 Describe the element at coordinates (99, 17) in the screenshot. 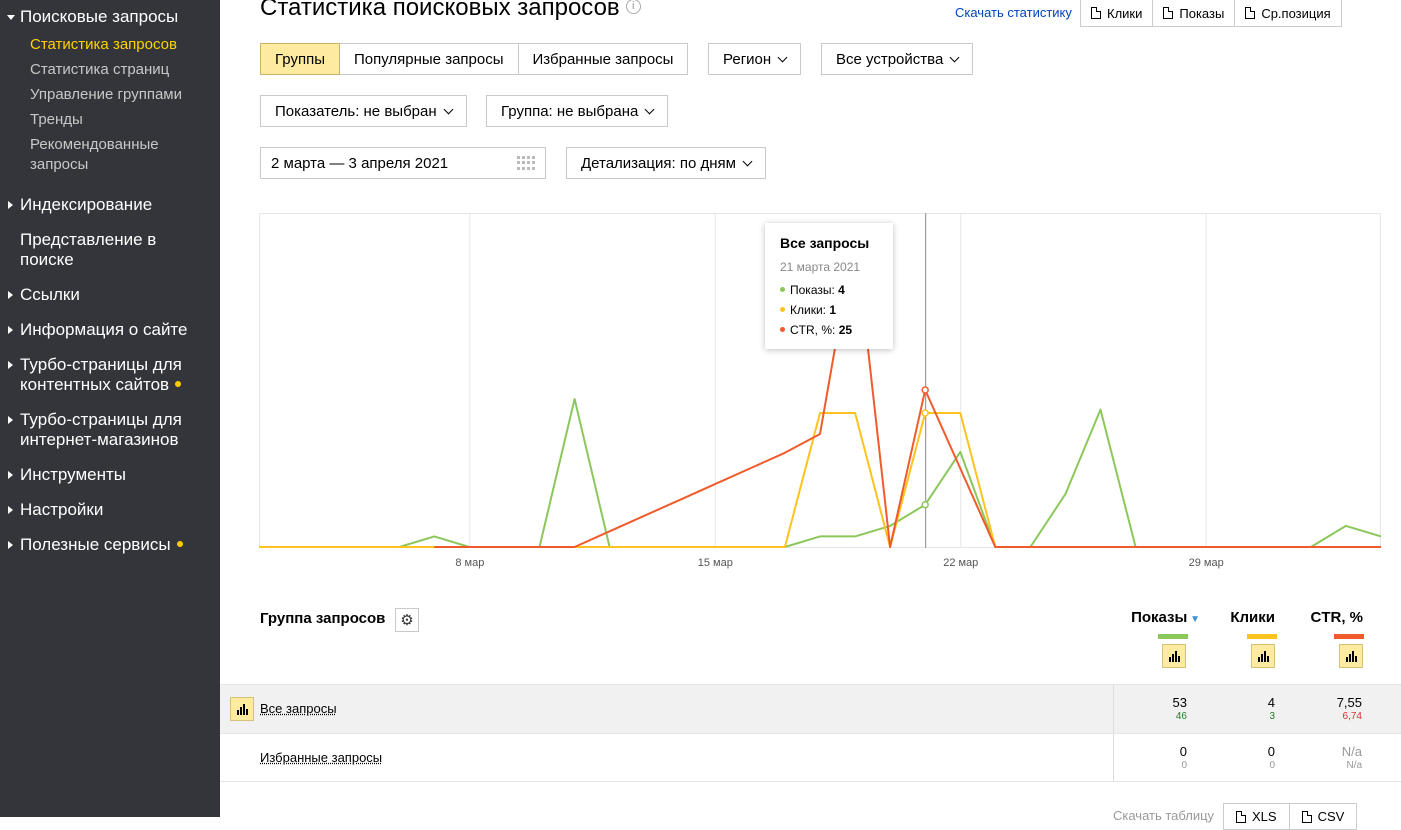

I see `sidebar-section-search-queries: Поисковые запросы` at that location.